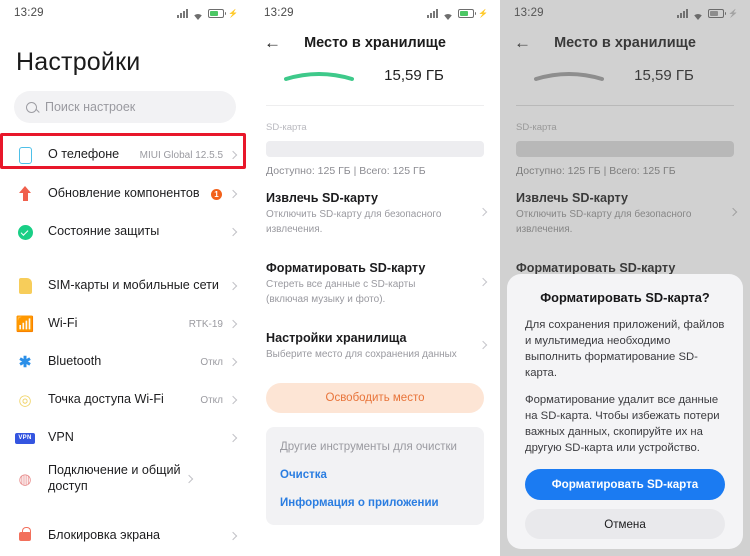  Describe the element at coordinates (75, 361) in the screenshot. I see `sidebar-item-label: Bluetooth` at that location.